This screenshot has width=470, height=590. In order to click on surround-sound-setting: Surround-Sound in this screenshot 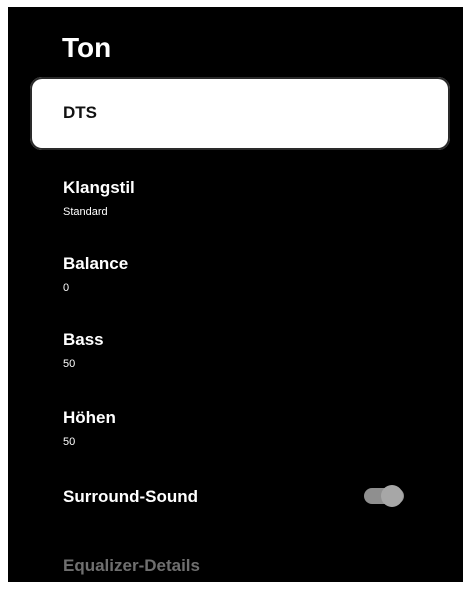, I will do `click(240, 497)`.